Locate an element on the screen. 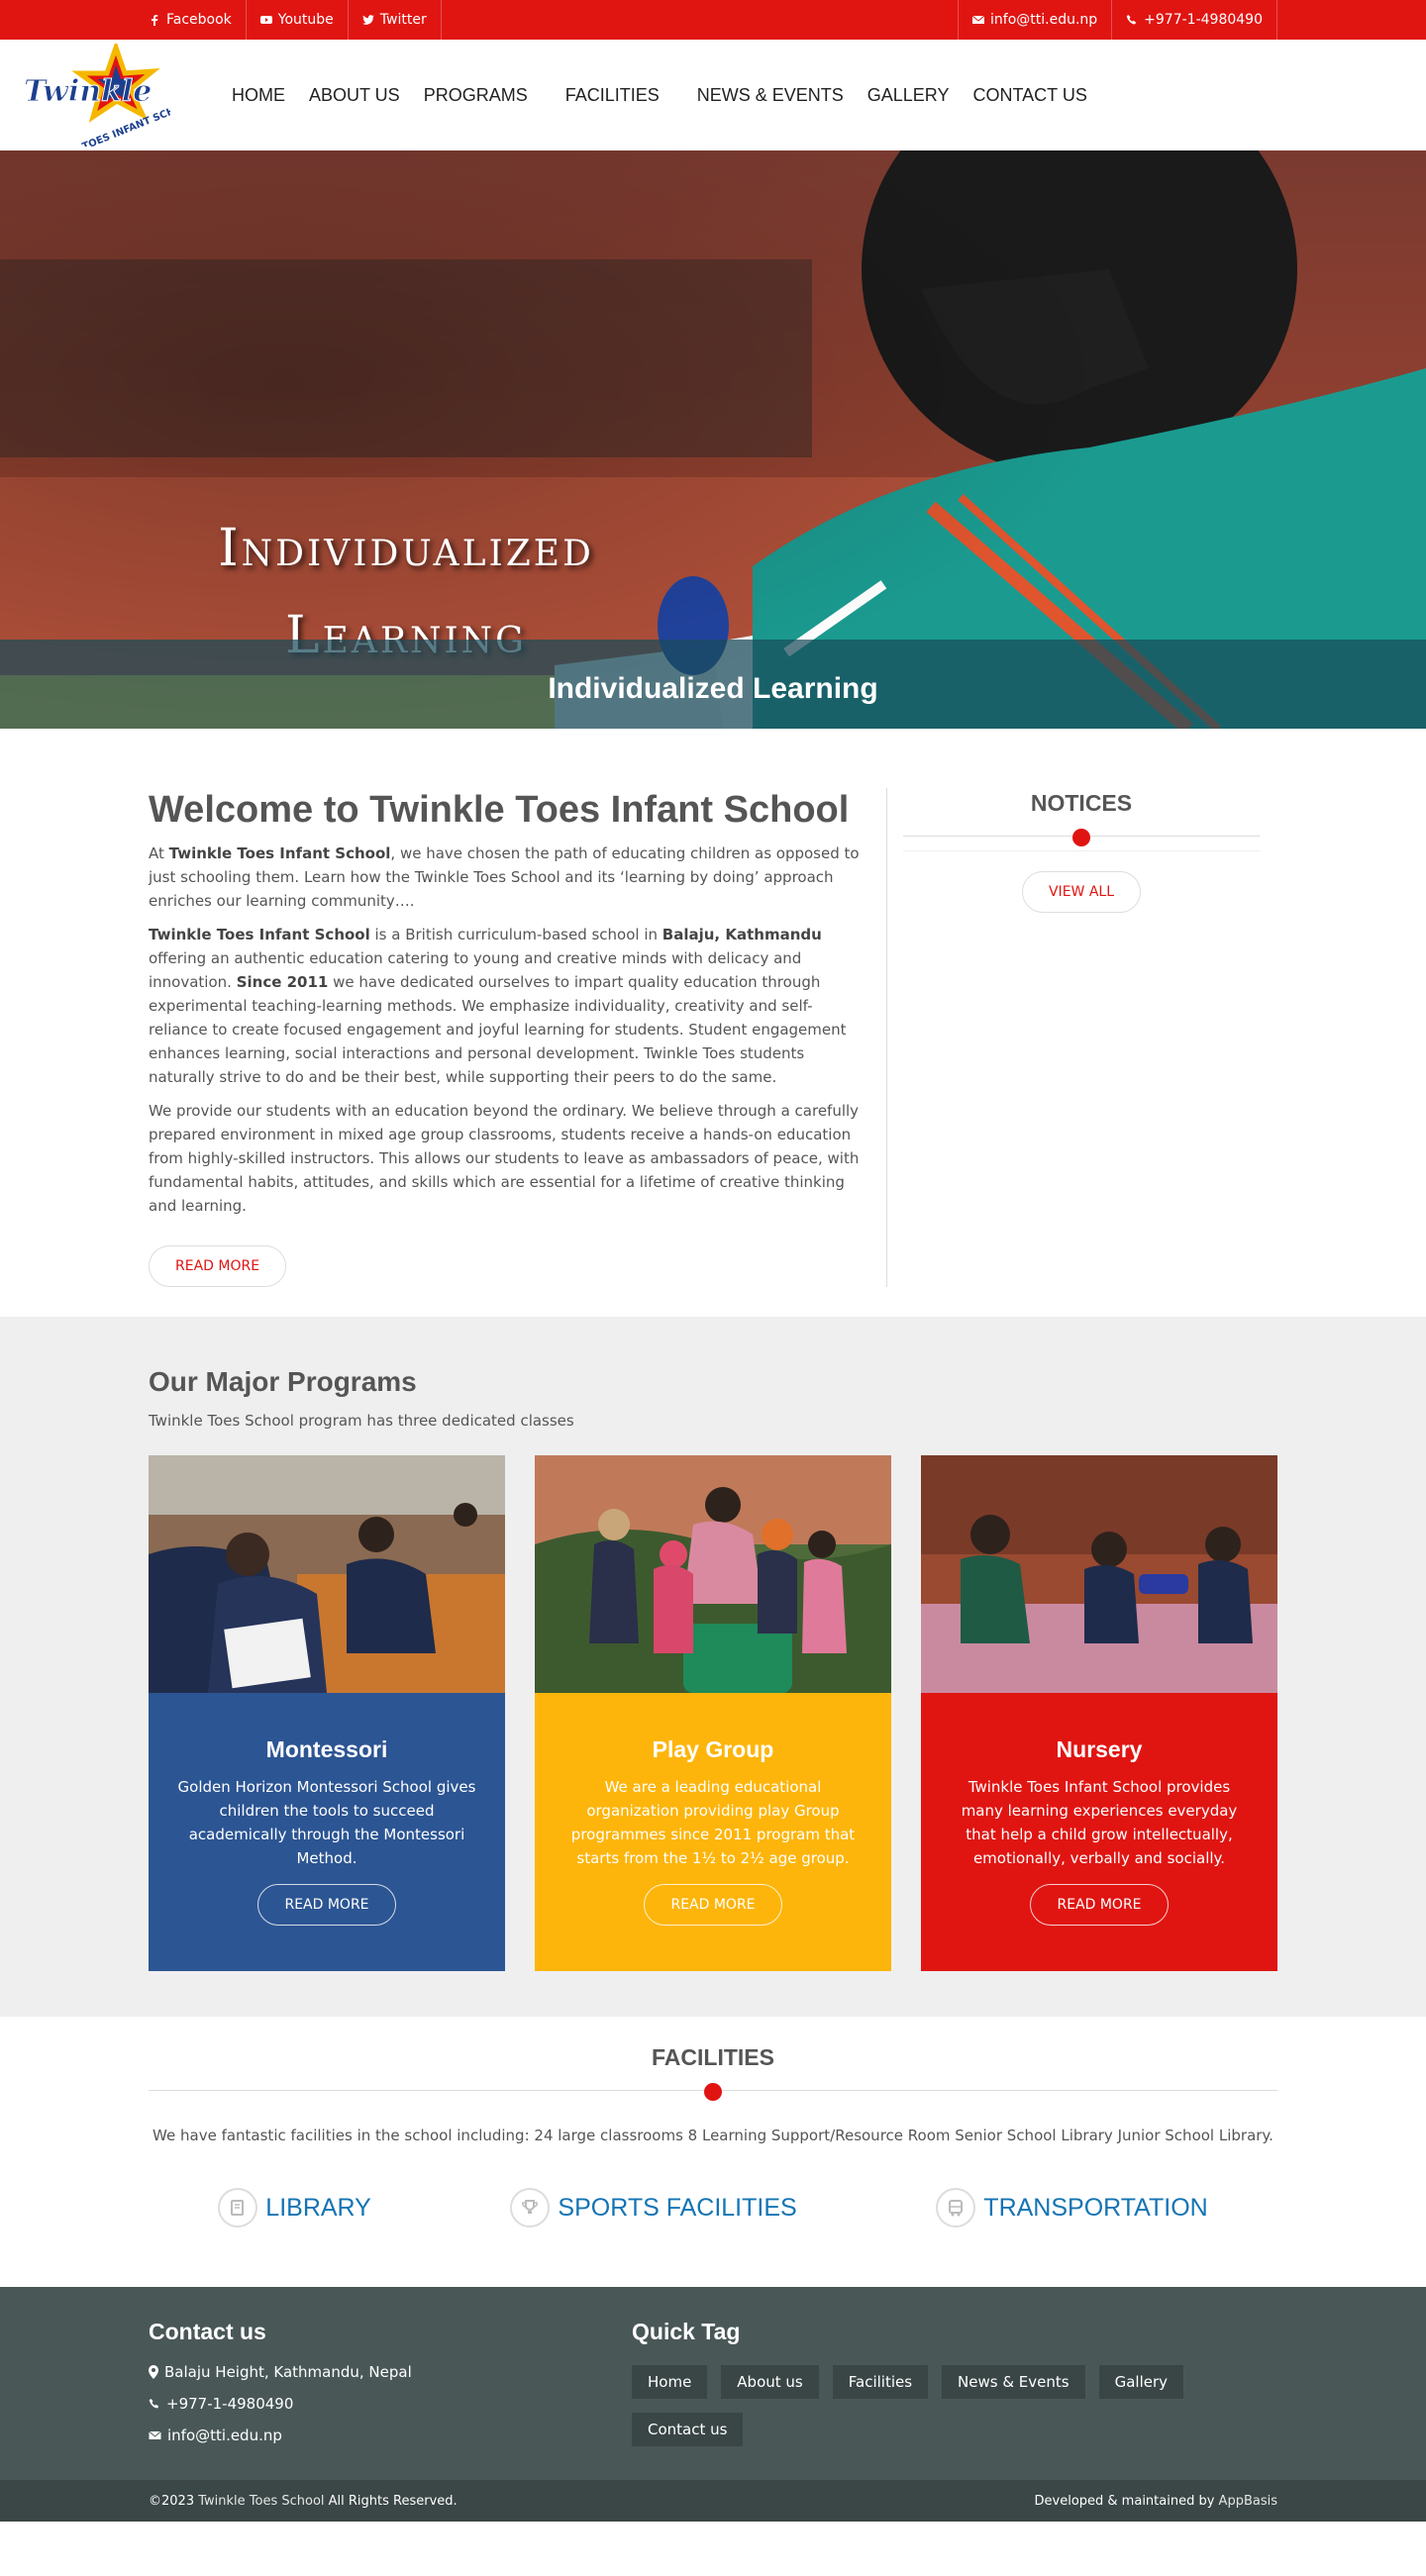  nav-facilities: FACILITIES is located at coordinates (612, 96).